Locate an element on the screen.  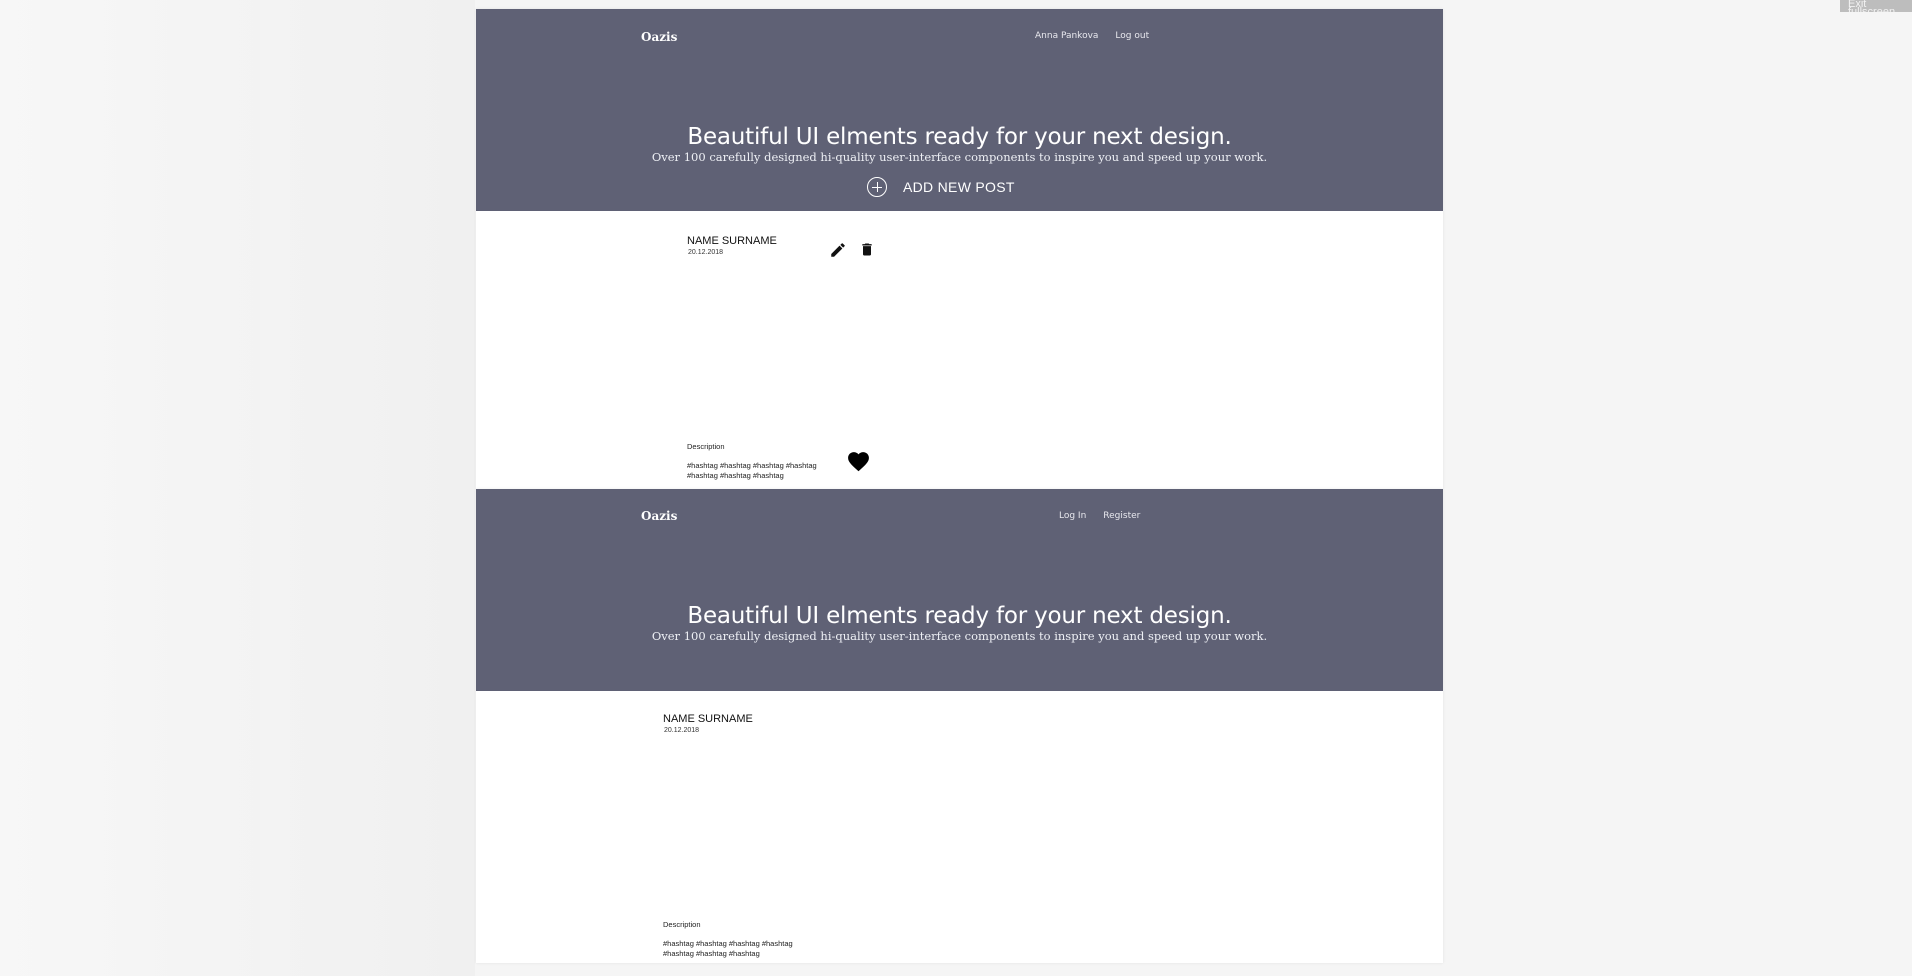
add-new-post-label: ADD NEW POST is located at coordinates (959, 187).